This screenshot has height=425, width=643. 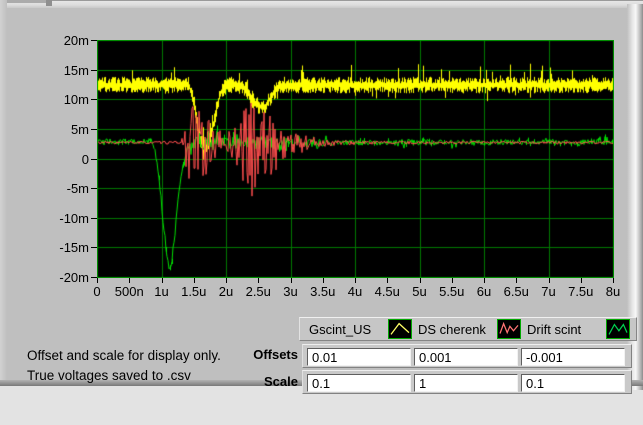 What do you see at coordinates (281, 381) in the screenshot?
I see `scale-label: Scale` at bounding box center [281, 381].